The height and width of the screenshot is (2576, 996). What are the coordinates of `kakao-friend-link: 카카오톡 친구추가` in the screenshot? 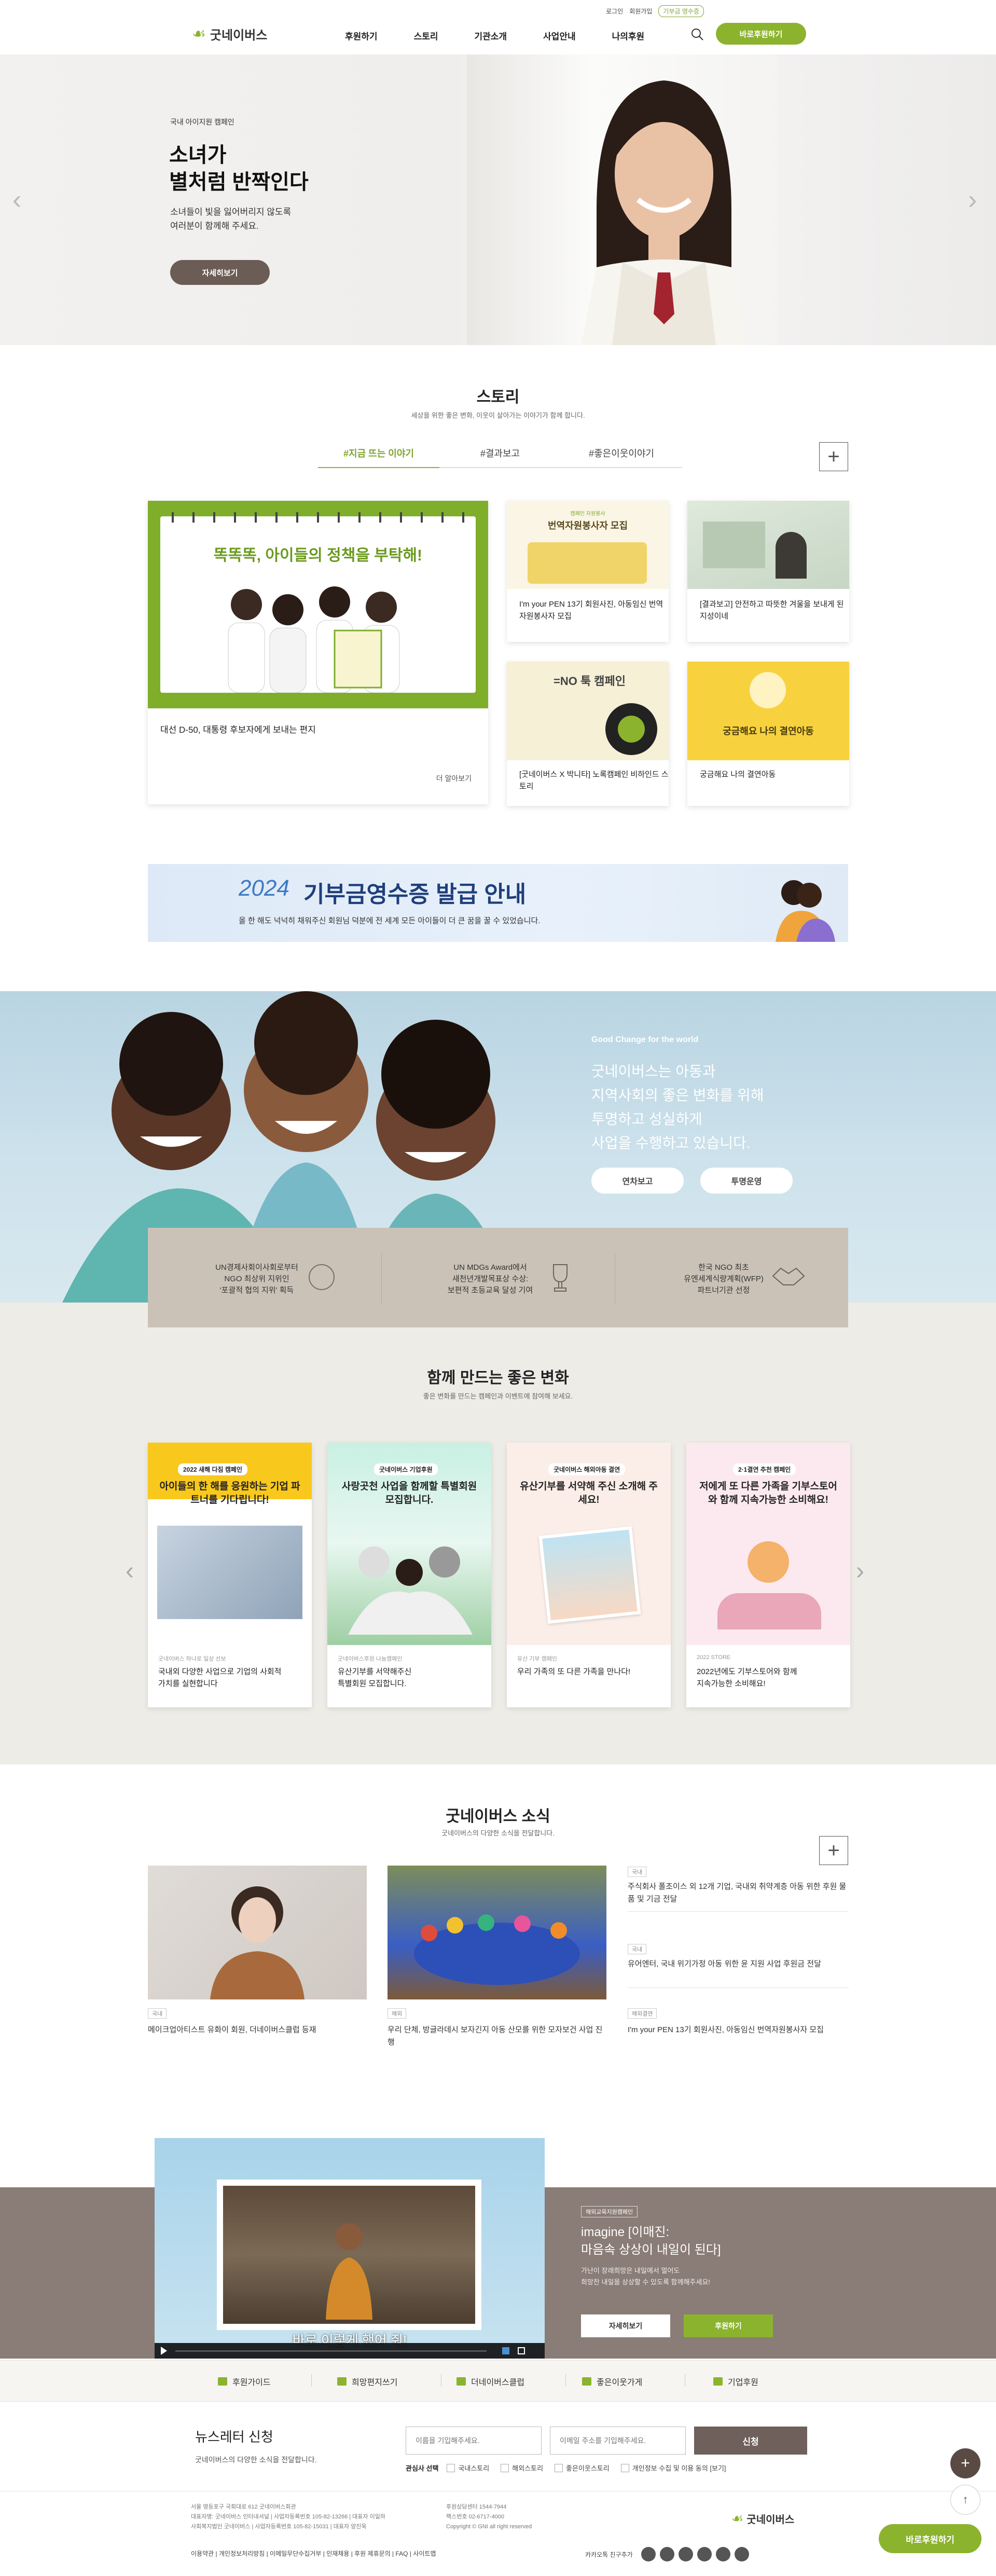 It's located at (609, 2554).